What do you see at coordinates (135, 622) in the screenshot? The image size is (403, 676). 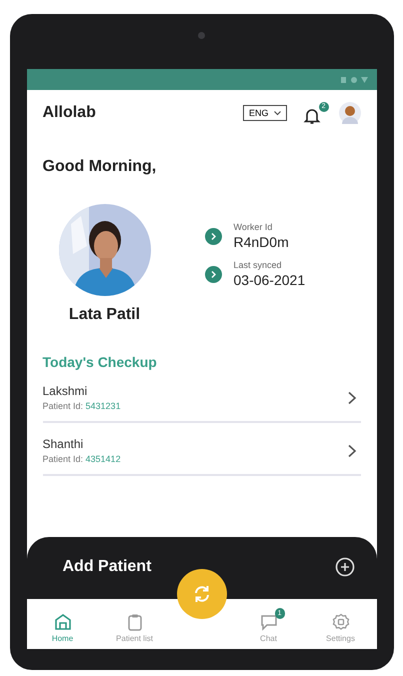 I see `clipboard-icon` at bounding box center [135, 622].